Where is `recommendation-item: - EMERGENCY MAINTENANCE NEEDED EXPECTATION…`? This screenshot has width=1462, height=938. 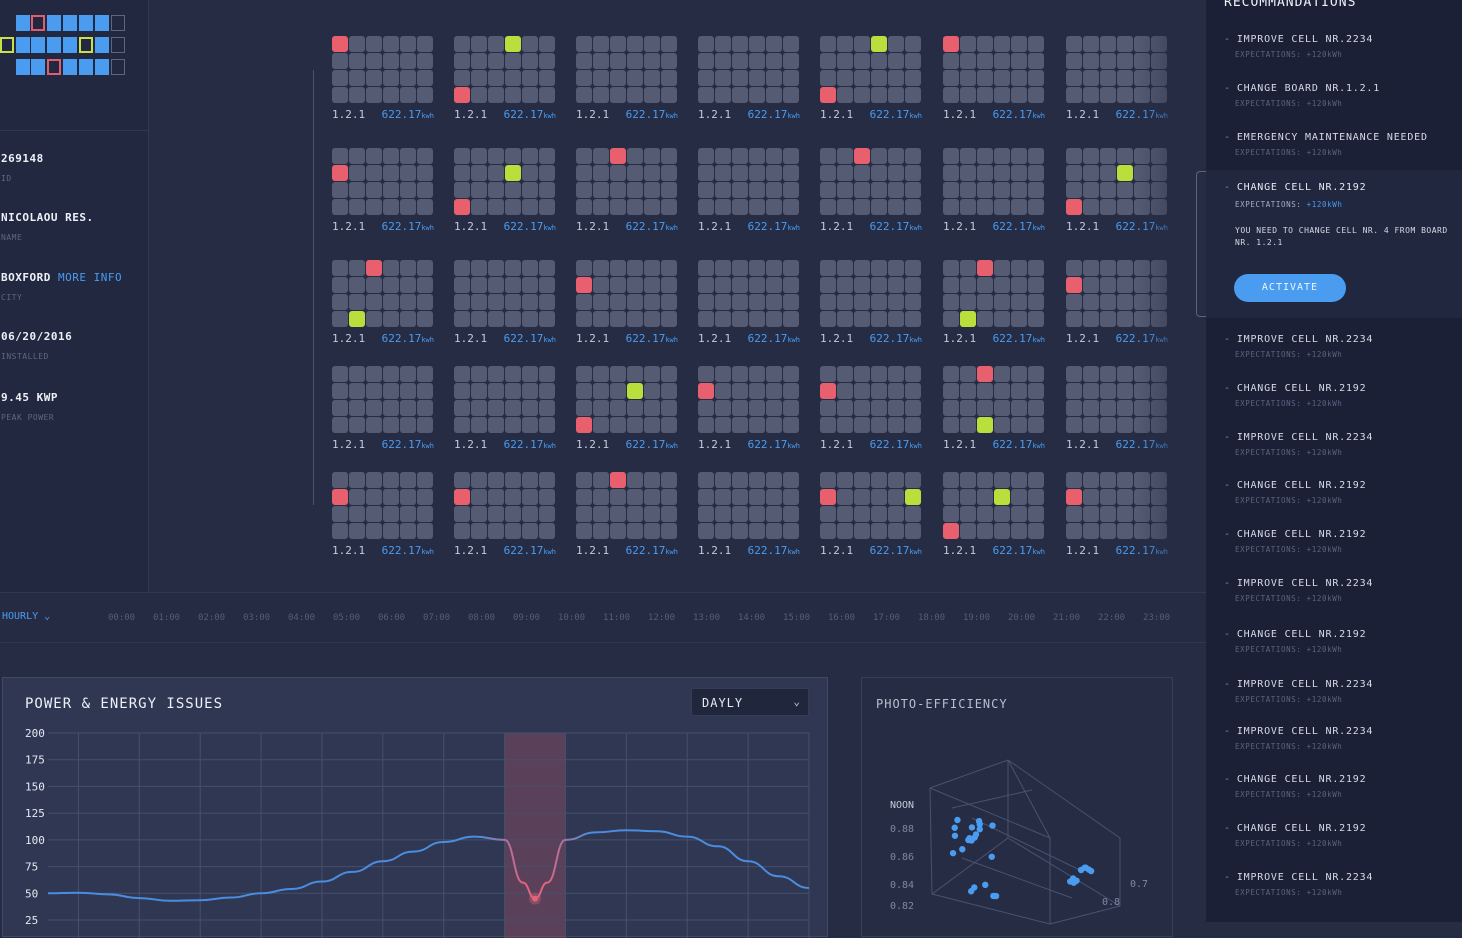
recommendation-item: - EMERGENCY MAINTENANCE NEEDED EXPECTATION… is located at coordinates (1342, 144).